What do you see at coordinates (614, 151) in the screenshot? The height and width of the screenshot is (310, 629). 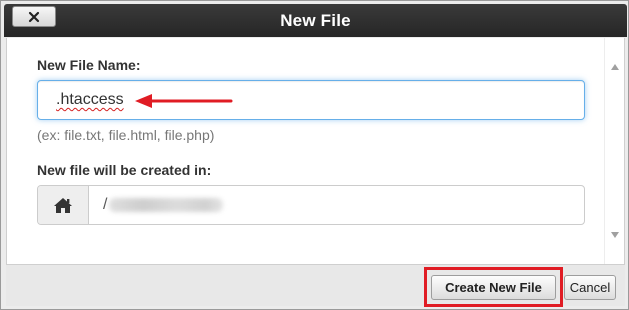 I see `dialog-scrollbar` at bounding box center [614, 151].